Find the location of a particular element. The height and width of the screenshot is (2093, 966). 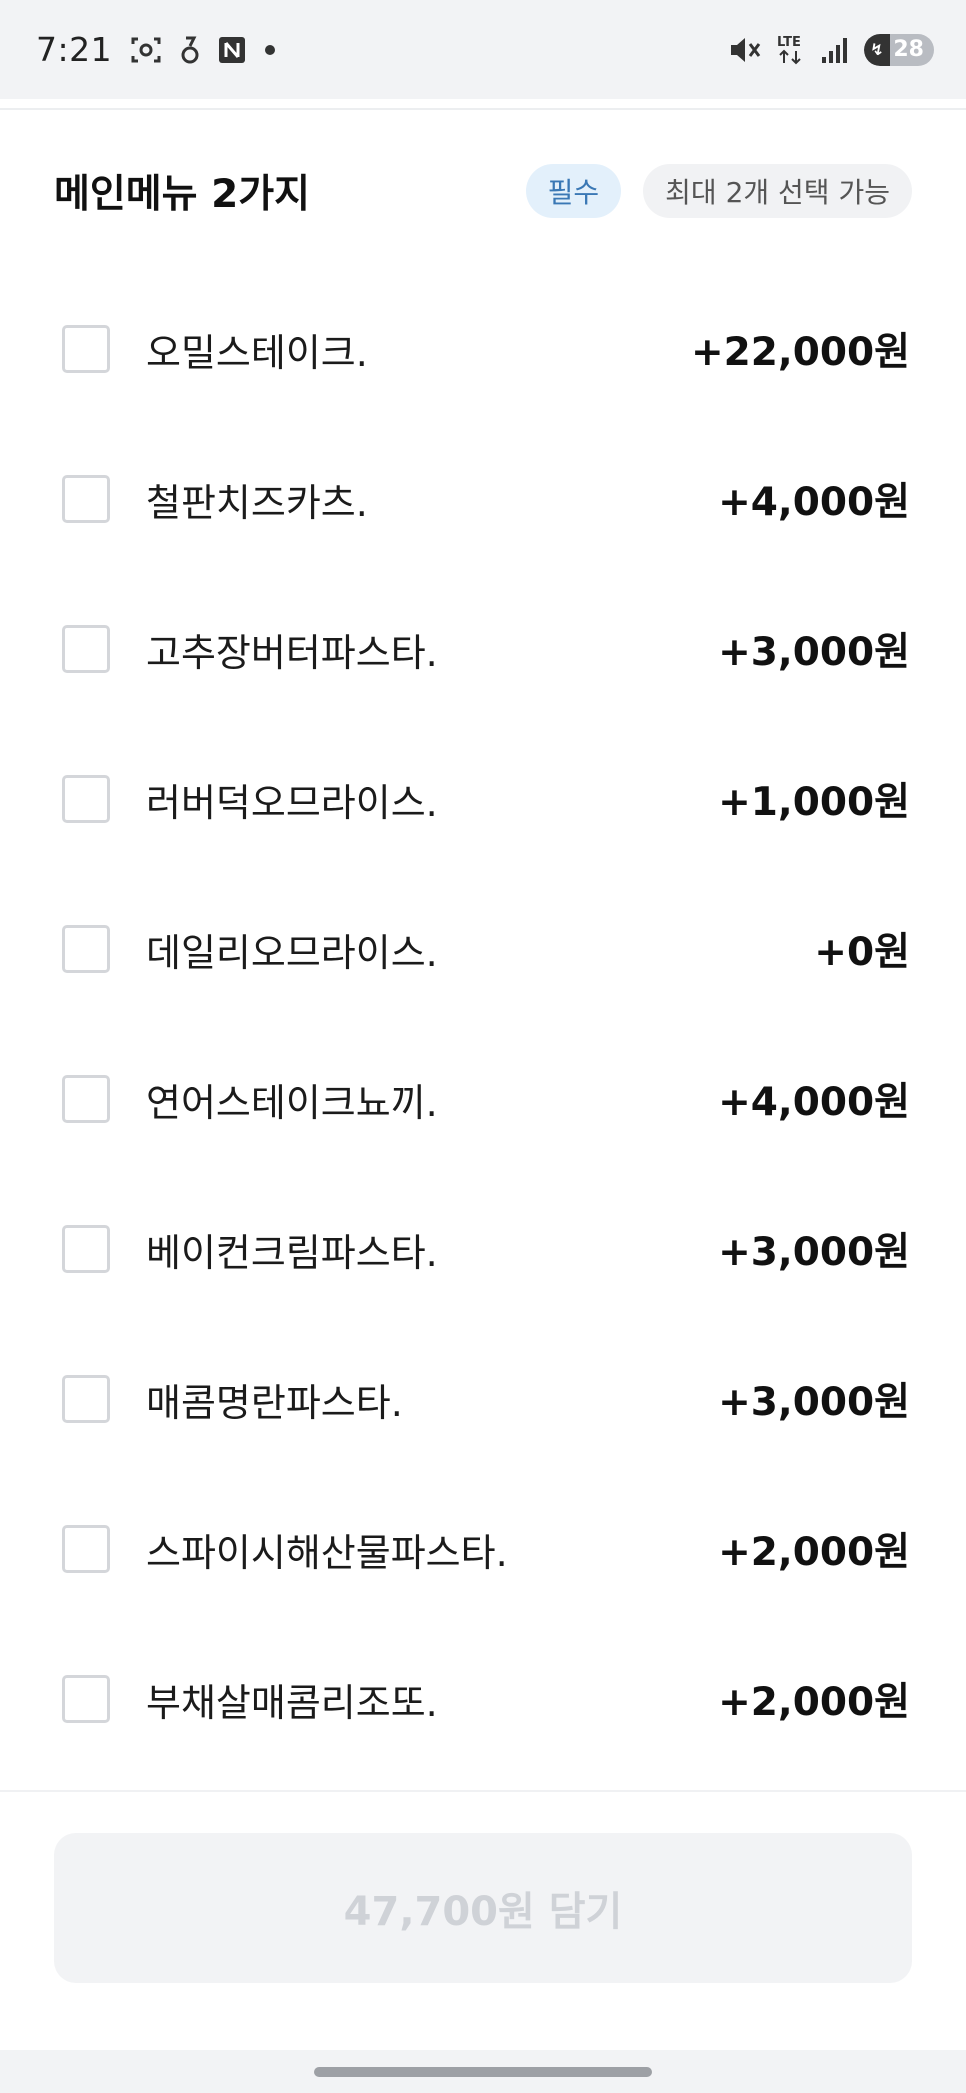

section-header: 메인메뉴 2가지 필수 최대 2개 선택 가능 is located at coordinates (483, 191).